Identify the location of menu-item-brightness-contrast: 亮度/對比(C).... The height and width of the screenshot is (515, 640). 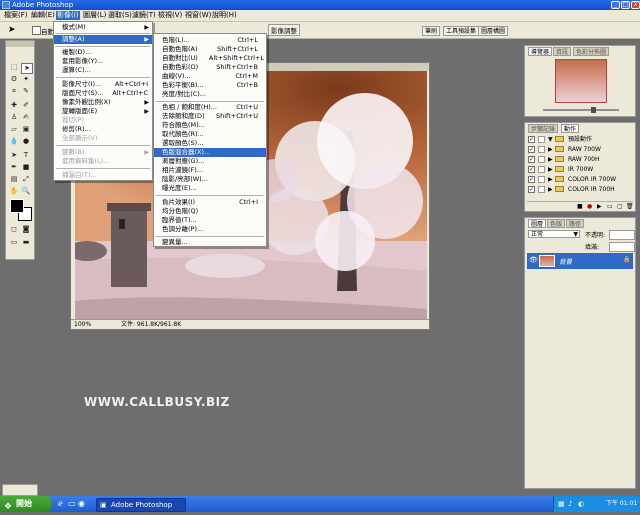
(210, 94).